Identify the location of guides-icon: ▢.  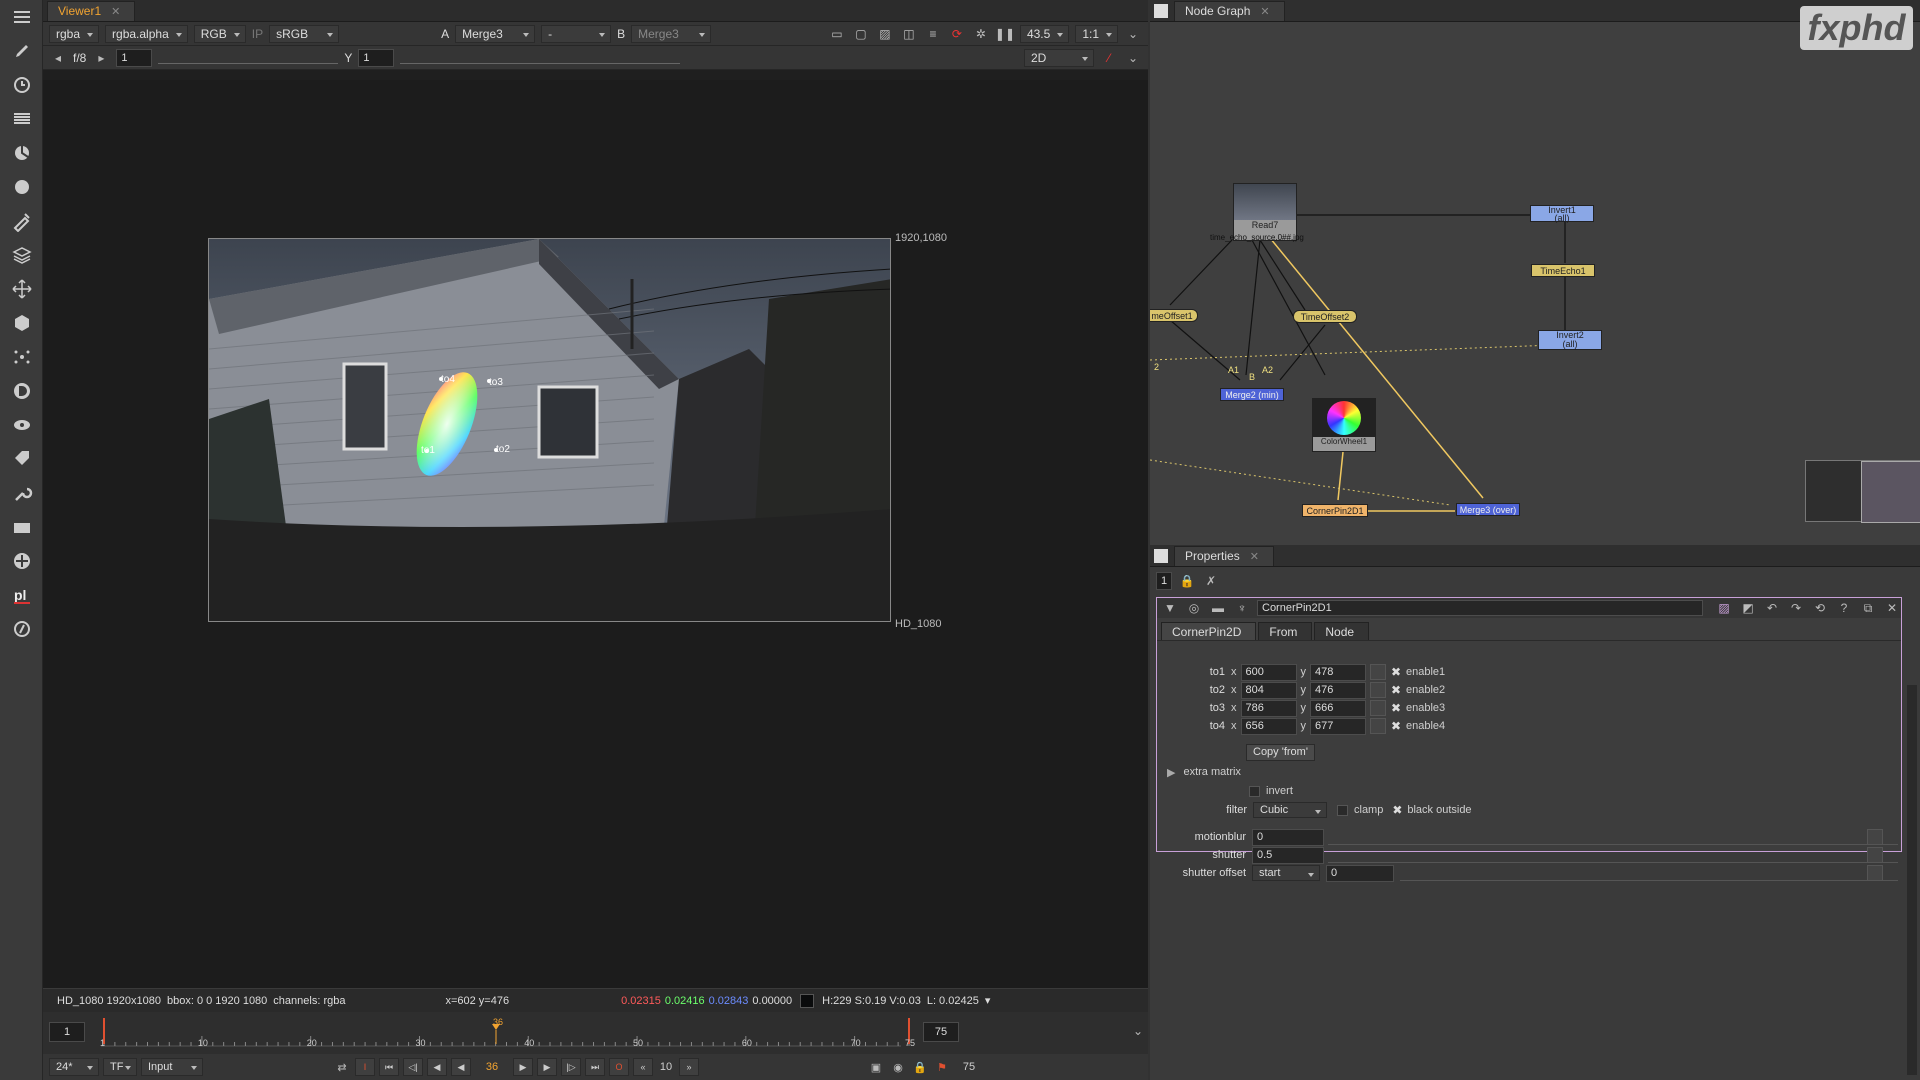
(861, 34).